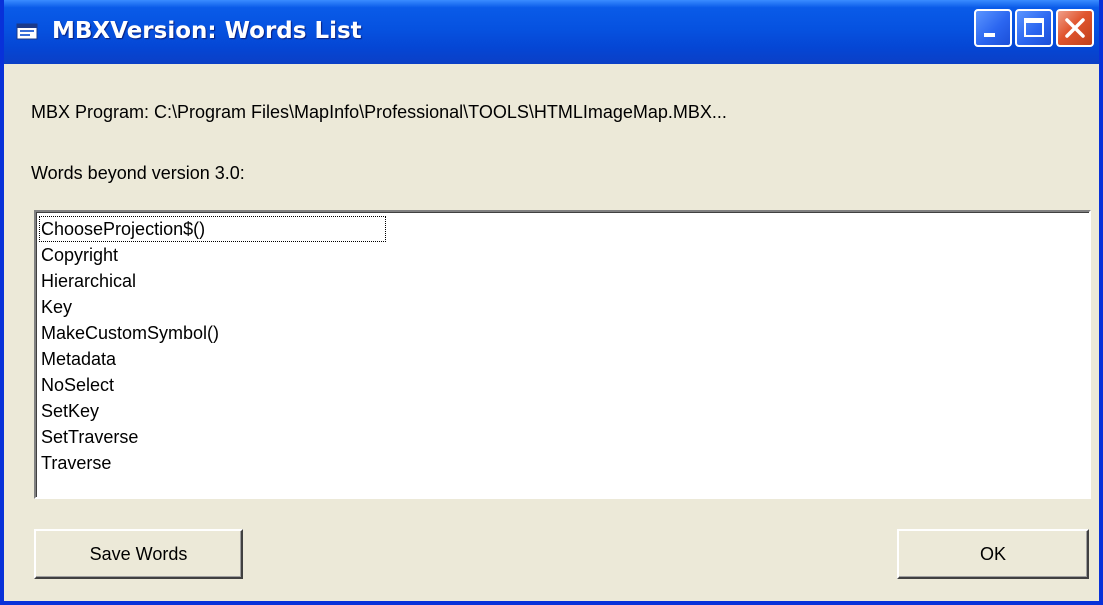 The width and height of the screenshot is (1103, 605). I want to click on list-item: Metadata, so click(212, 359).